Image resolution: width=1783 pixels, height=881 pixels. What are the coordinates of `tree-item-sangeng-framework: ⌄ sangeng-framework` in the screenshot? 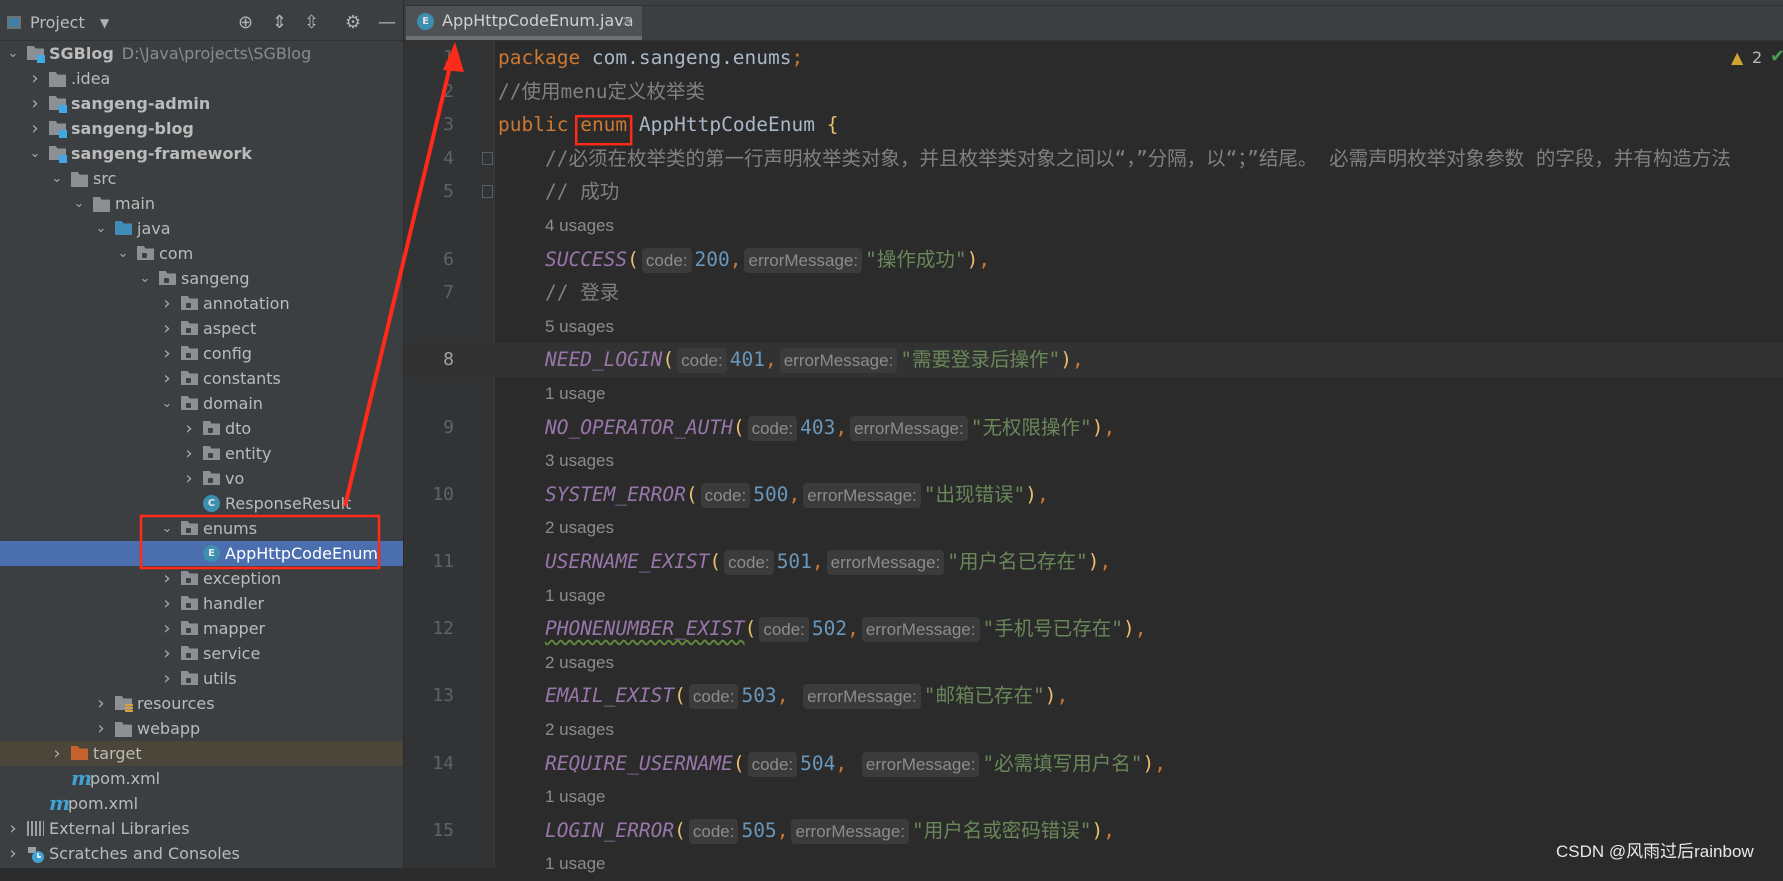 It's located at (201, 153).